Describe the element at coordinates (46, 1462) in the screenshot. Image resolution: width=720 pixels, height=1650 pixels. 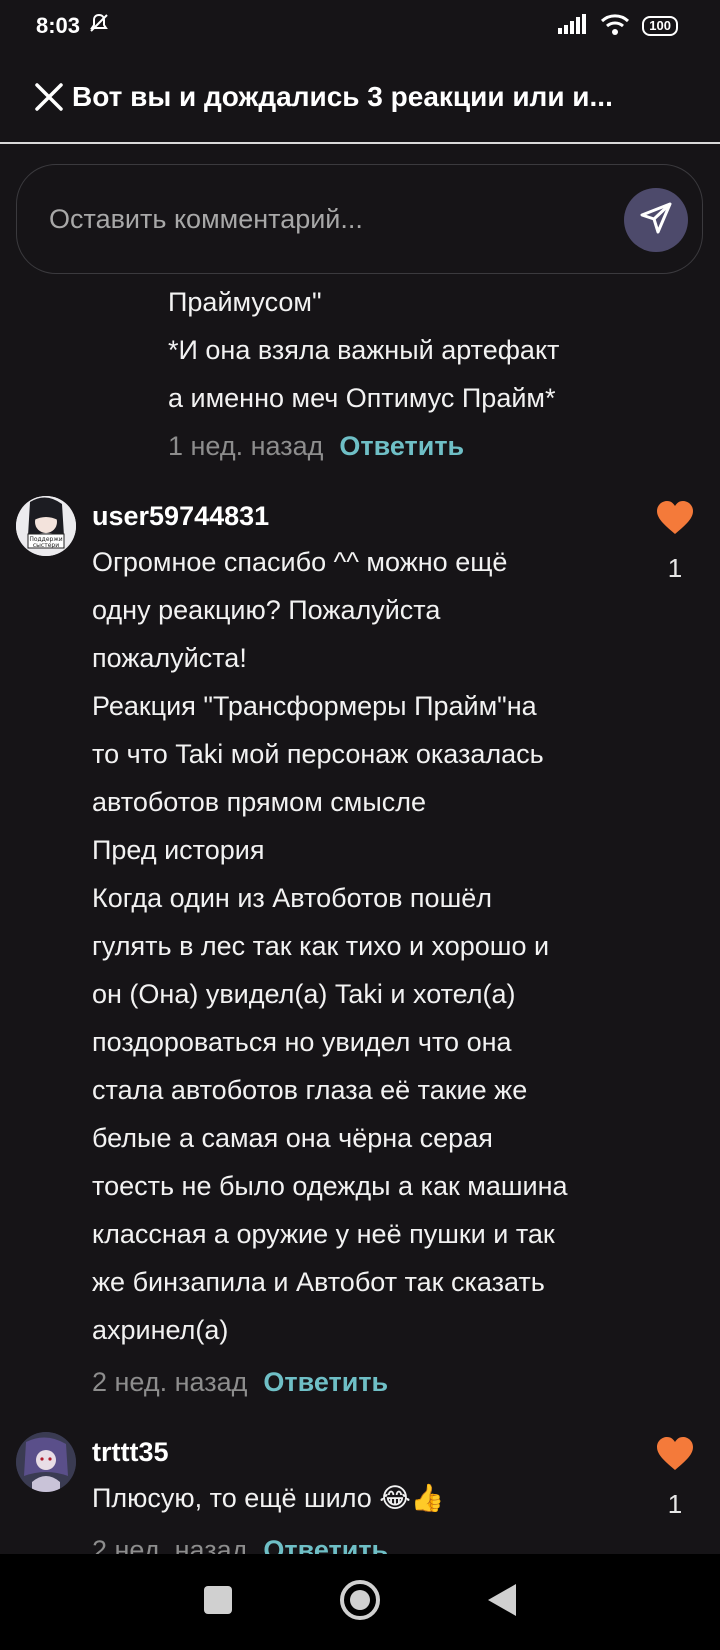
I see `avatar` at that location.